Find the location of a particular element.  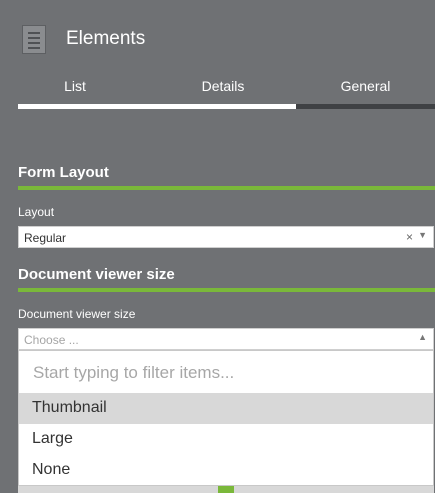

hidden-control-accent is located at coordinates (226, 489).